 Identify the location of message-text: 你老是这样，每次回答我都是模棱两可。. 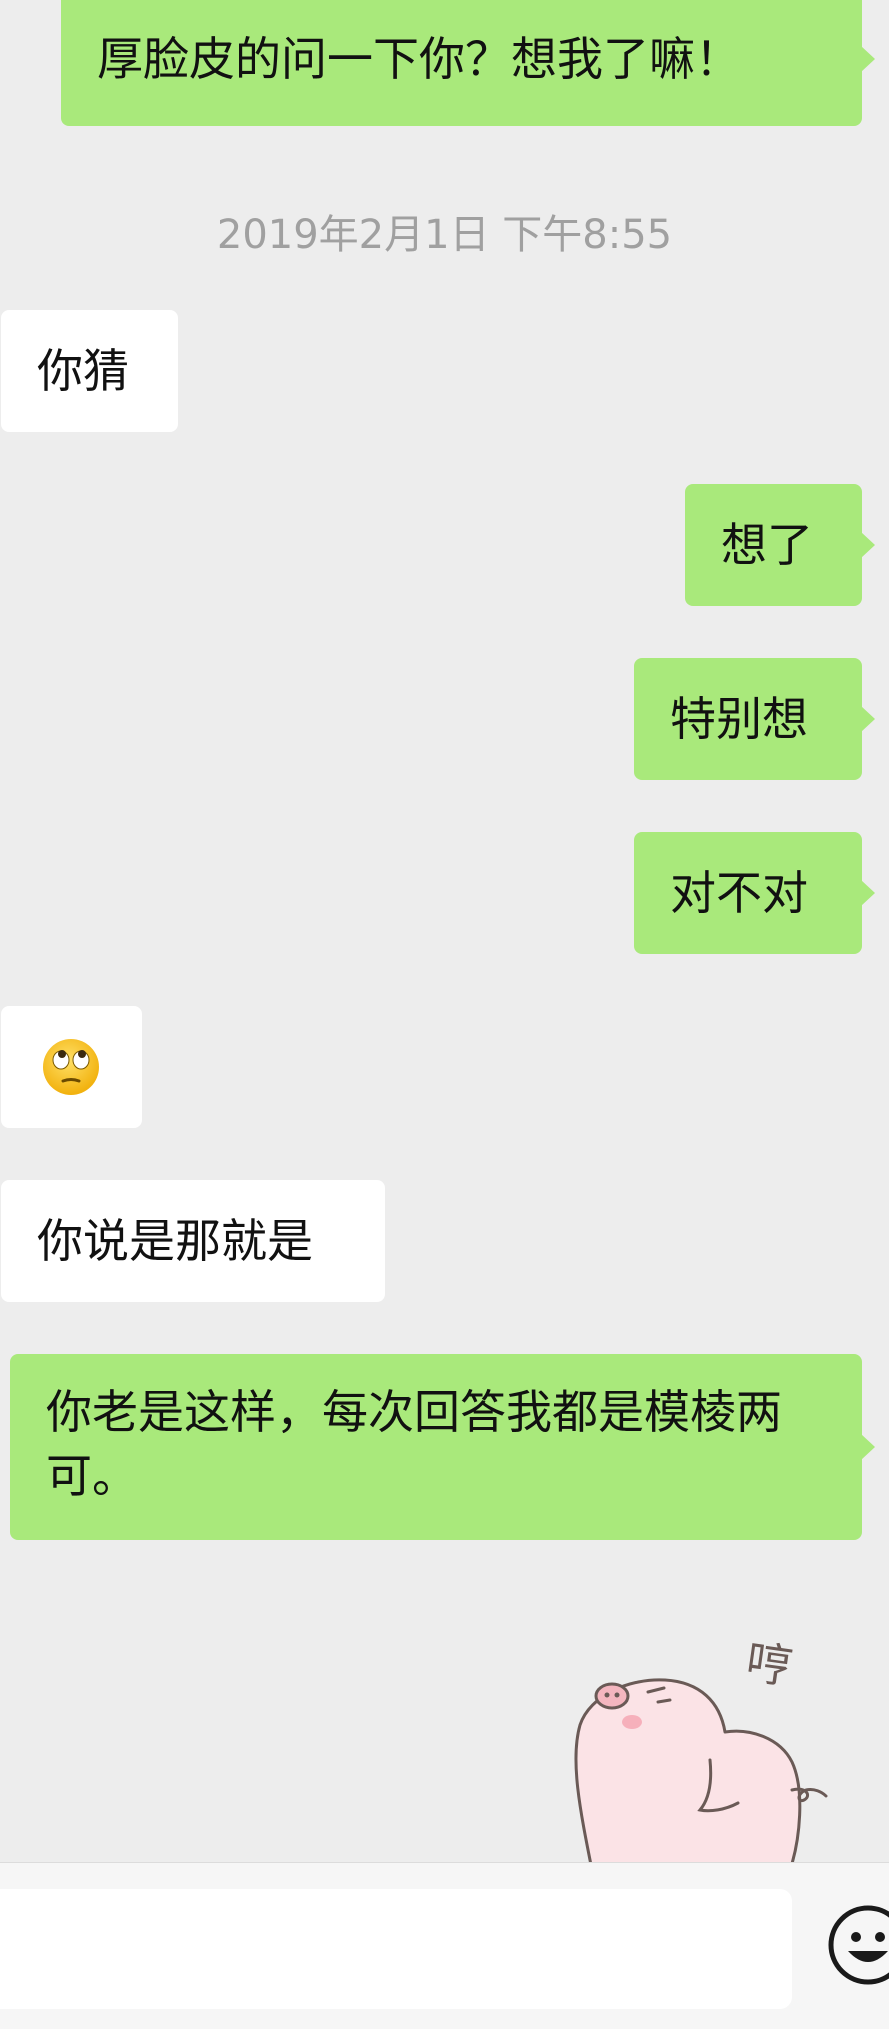
(414, 1444).